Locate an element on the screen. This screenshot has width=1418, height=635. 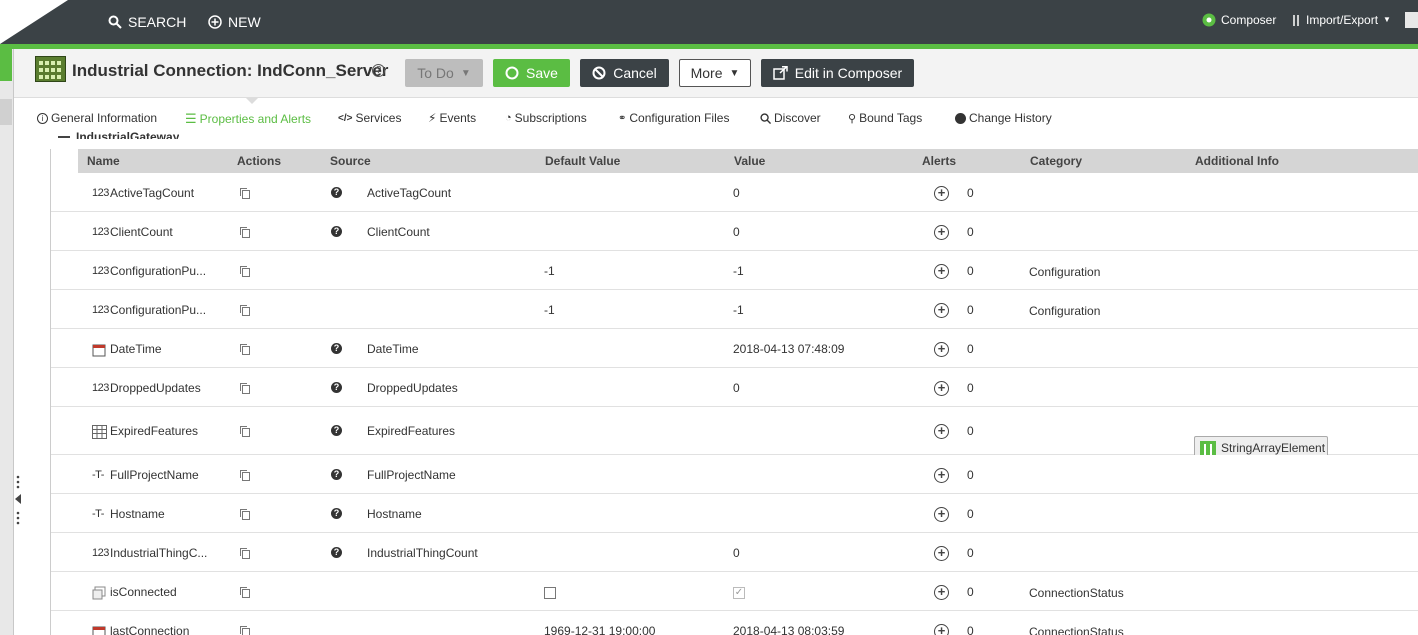
todo-button: To Do ▼ is located at coordinates (444, 73).